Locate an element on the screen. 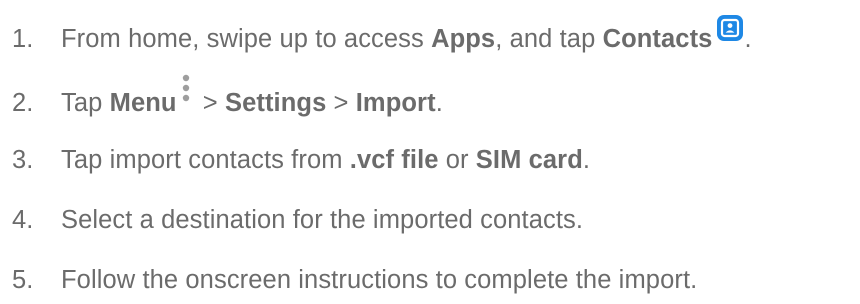  step-text: or is located at coordinates (457, 160).